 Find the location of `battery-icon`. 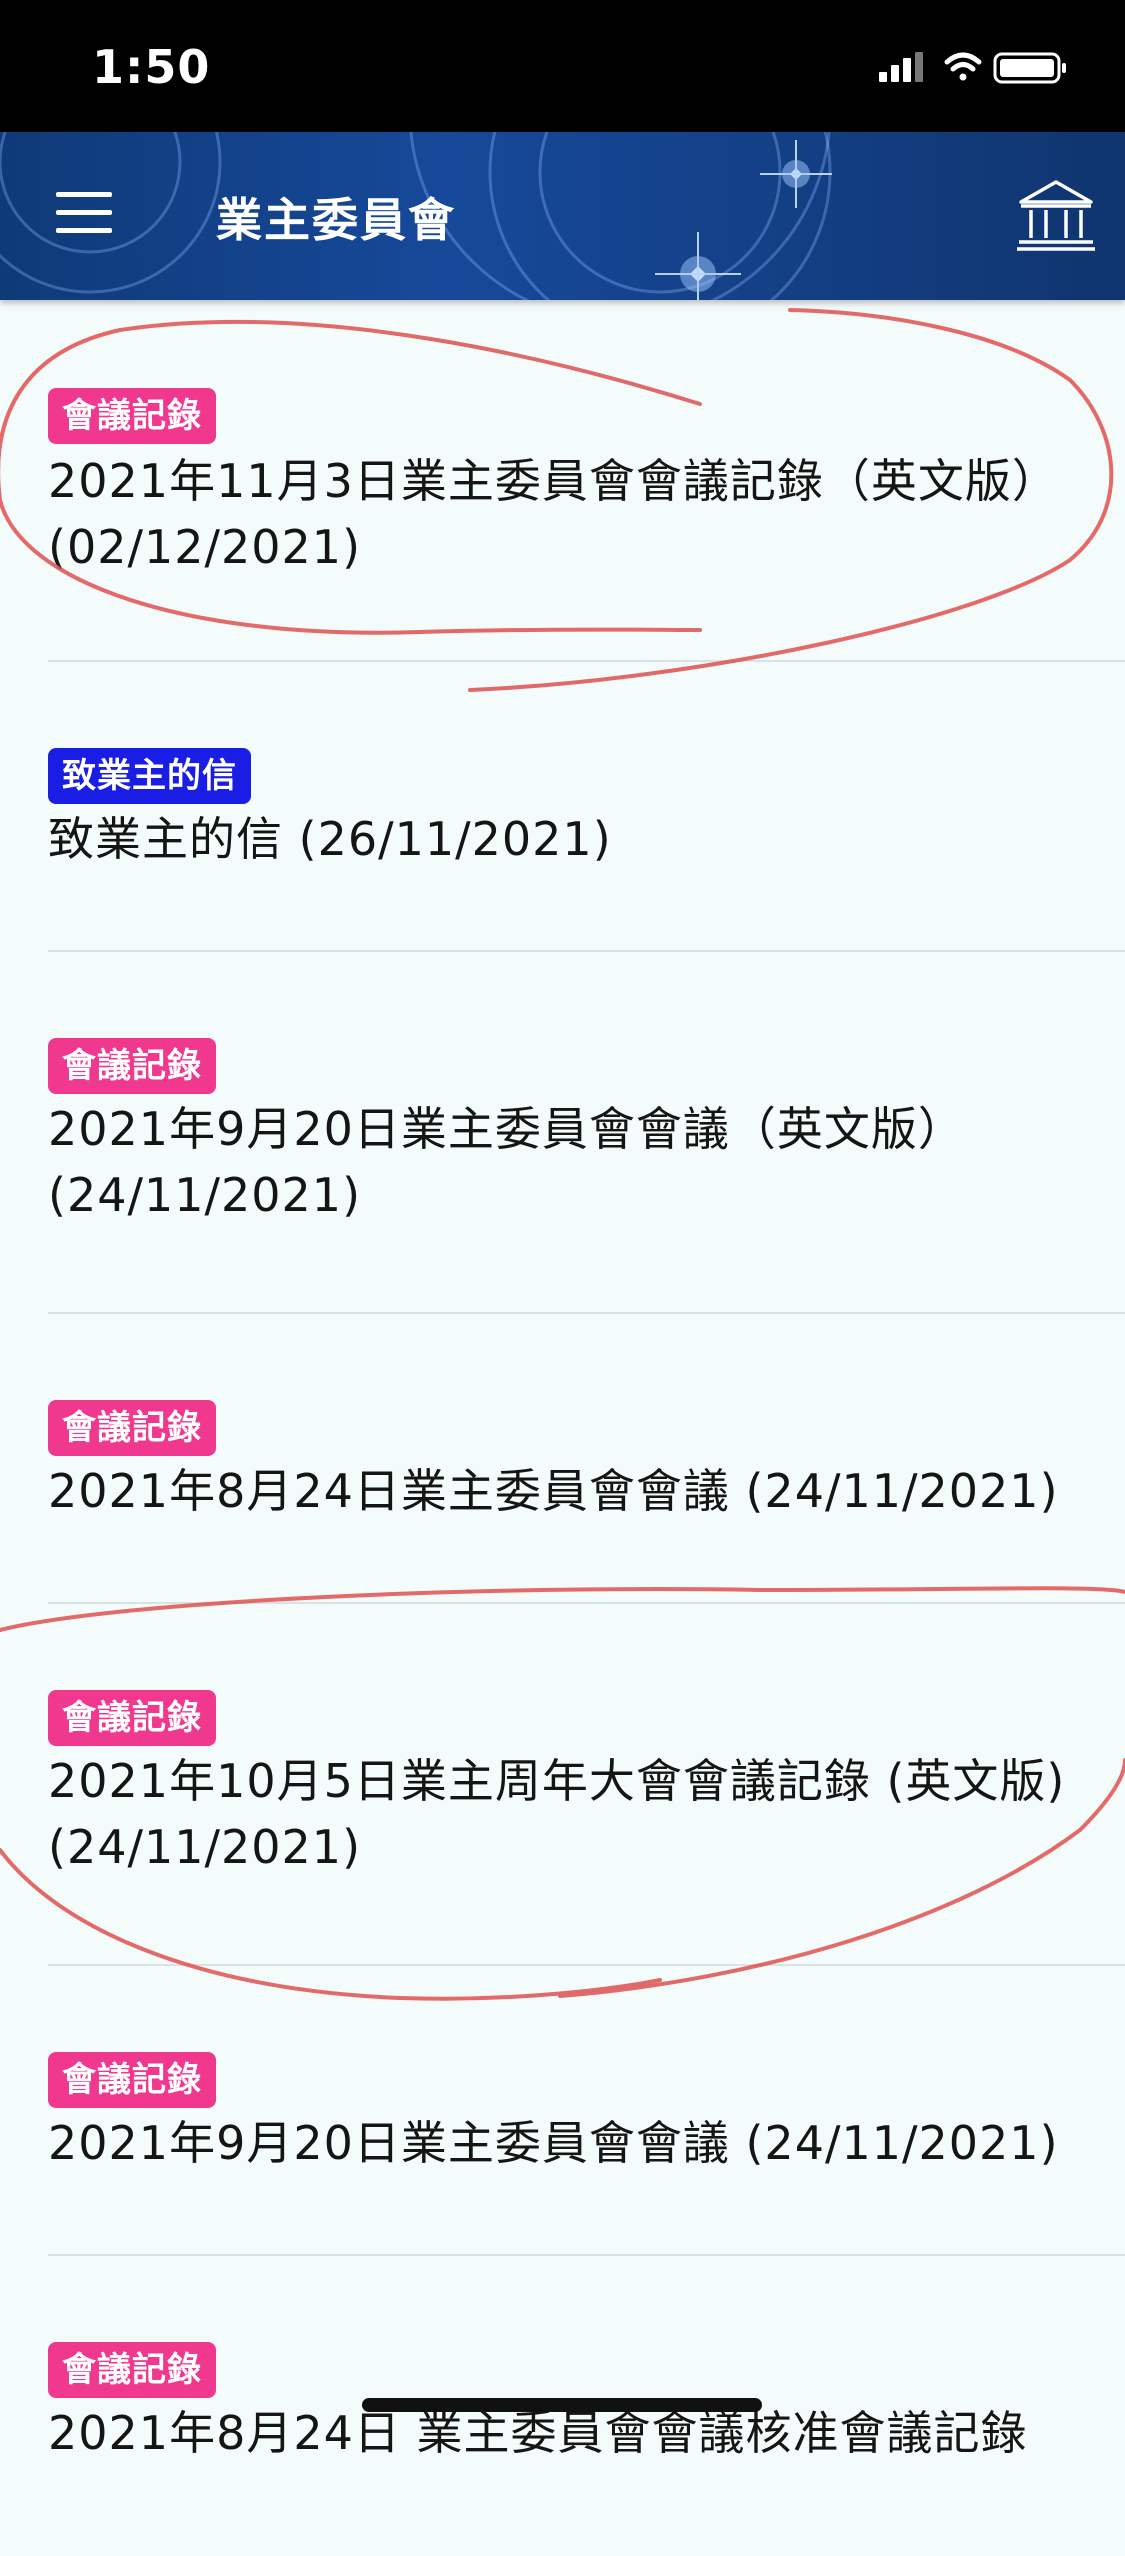

battery-icon is located at coordinates (1029, 68).